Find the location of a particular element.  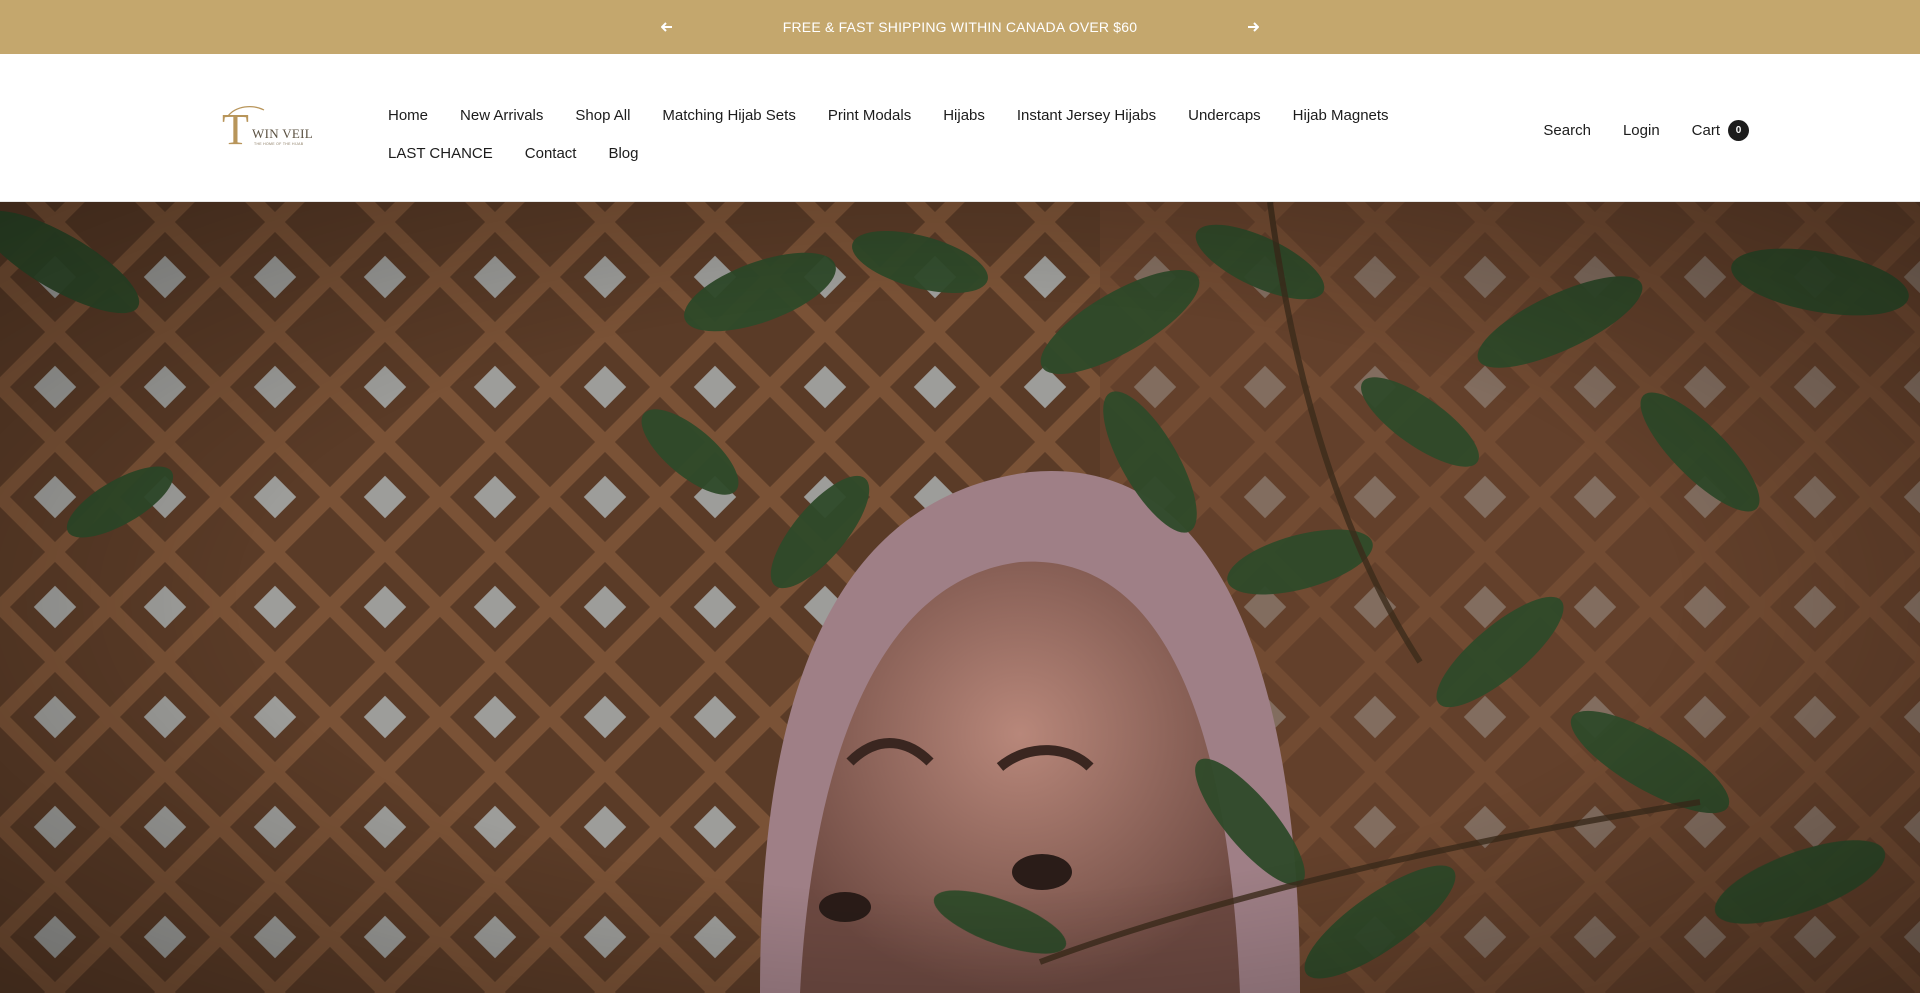

login-link: Login is located at coordinates (1641, 130).